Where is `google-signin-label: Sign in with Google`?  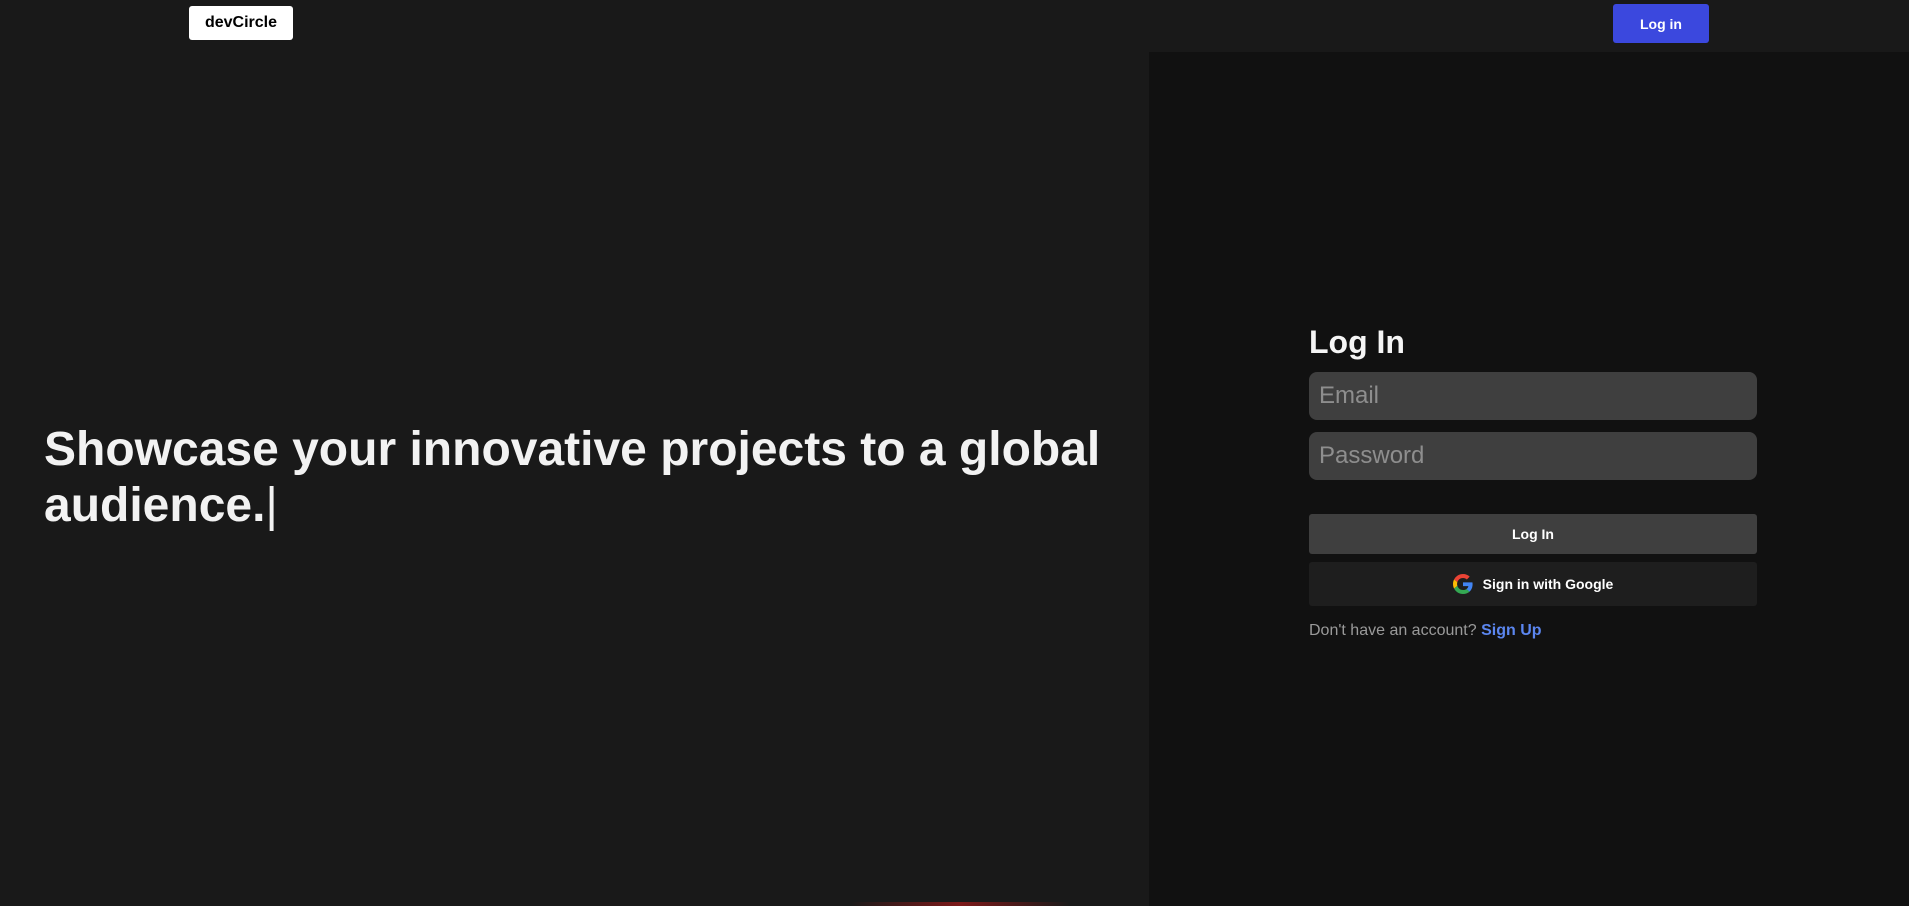 google-signin-label: Sign in with Google is located at coordinates (1548, 584).